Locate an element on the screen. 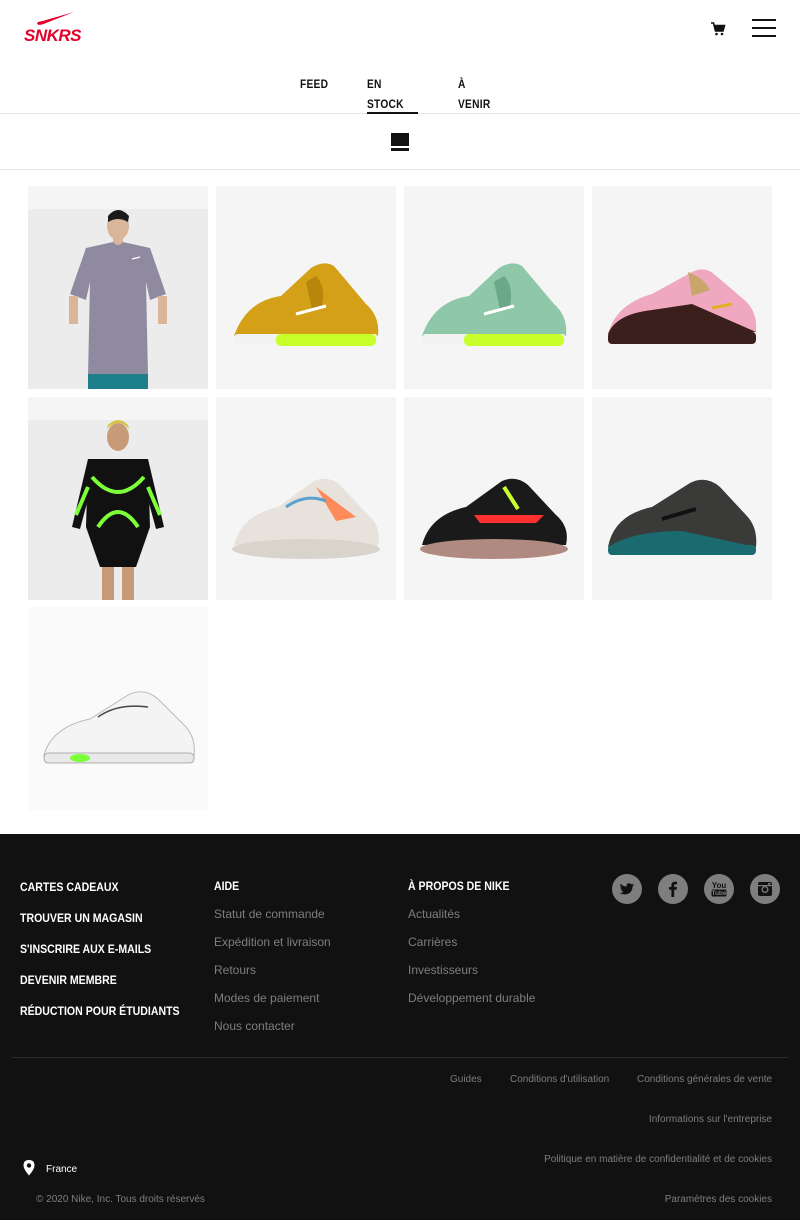  tab-upcoming: À venir is located at coordinates (479, 94).